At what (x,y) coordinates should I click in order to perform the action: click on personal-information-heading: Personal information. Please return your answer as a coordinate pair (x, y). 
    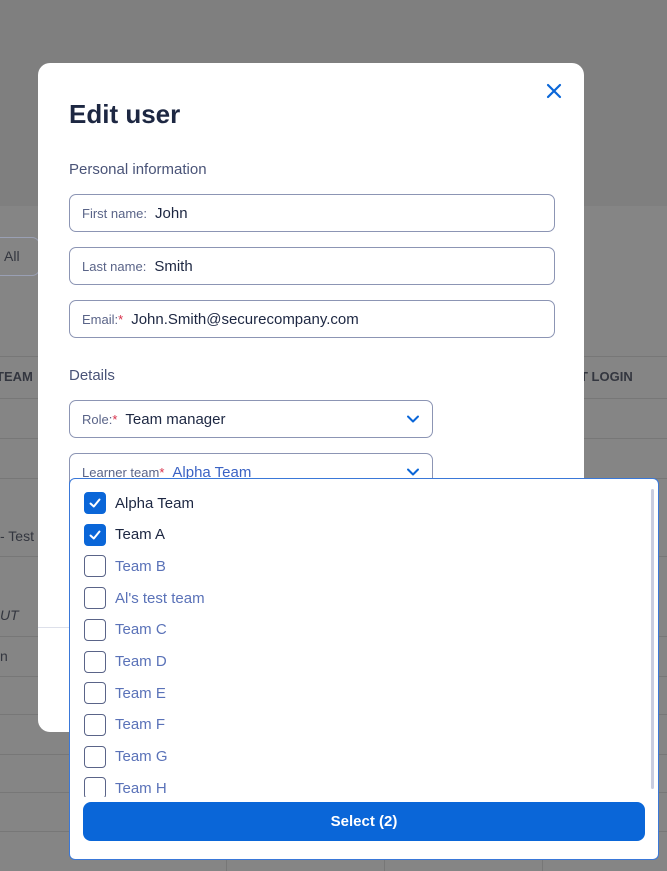
    Looking at the image, I should click on (138, 169).